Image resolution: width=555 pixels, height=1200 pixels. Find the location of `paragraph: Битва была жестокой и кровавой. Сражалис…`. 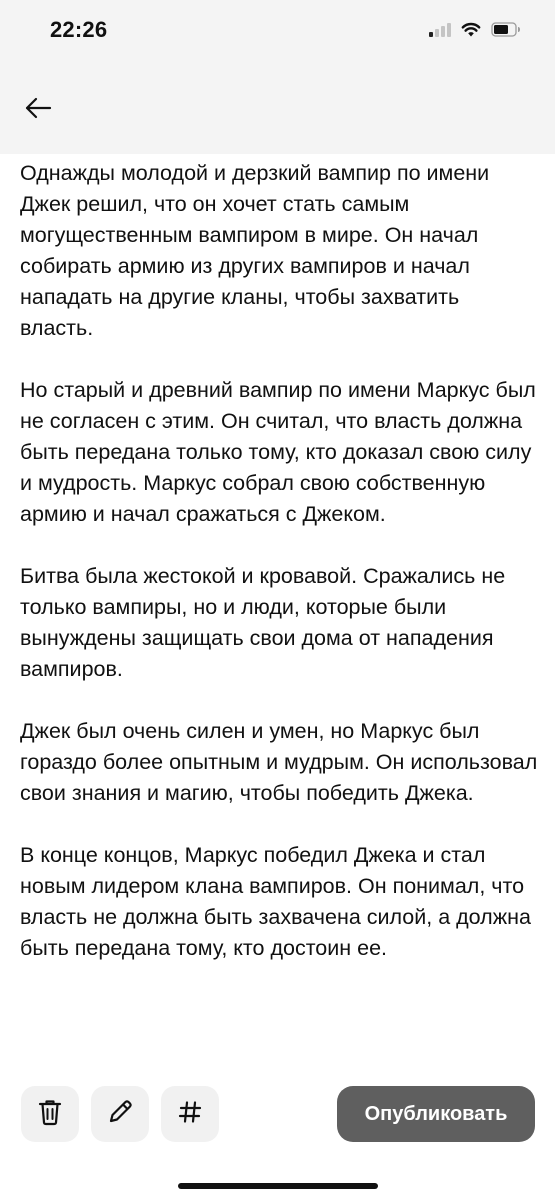

paragraph: Битва была жестокой и кровавой. Сражалис… is located at coordinates (263, 622).